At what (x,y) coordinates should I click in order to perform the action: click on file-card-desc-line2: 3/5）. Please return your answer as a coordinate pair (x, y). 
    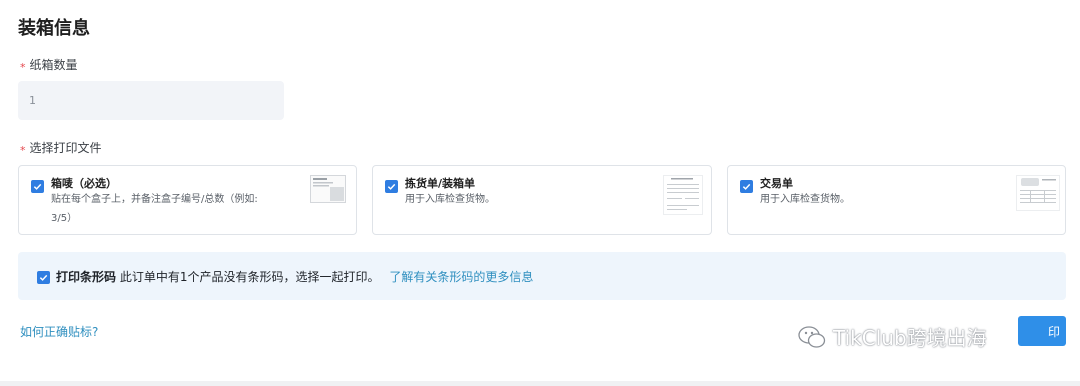
    Looking at the image, I should click on (64, 218).